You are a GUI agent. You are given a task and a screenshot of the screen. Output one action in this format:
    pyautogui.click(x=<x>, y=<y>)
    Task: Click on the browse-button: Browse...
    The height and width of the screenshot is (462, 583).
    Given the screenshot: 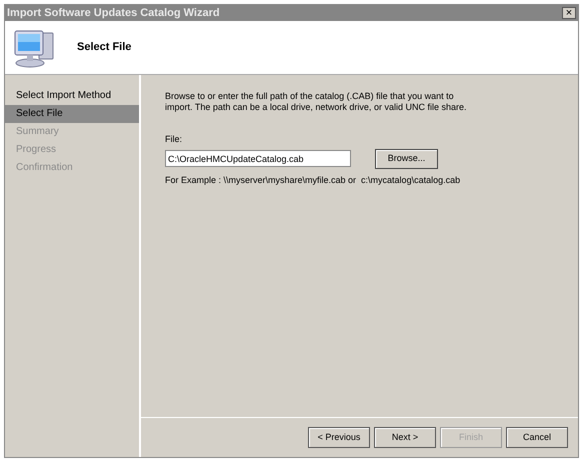 What is the action you would take?
    pyautogui.click(x=406, y=158)
    